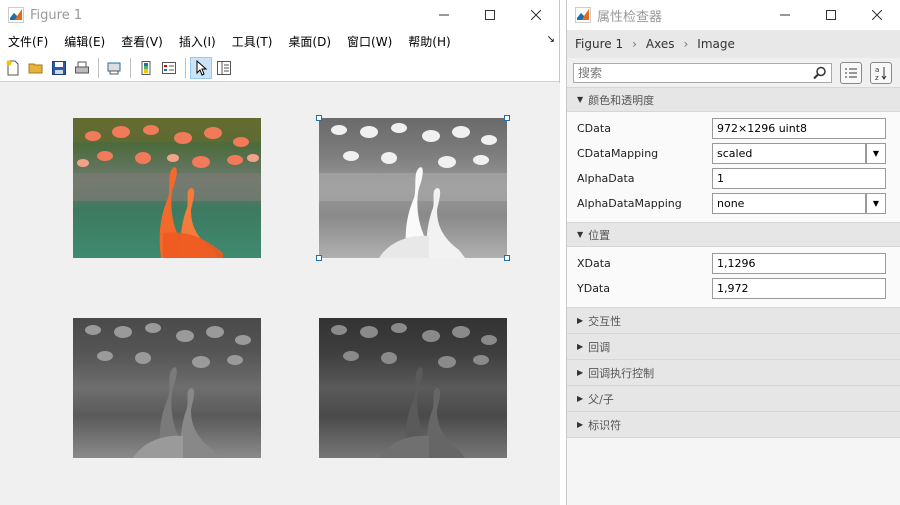 This screenshot has width=900, height=505. Describe the element at coordinates (167, 188) in the screenshot. I see `image-color-flamingos` at that location.